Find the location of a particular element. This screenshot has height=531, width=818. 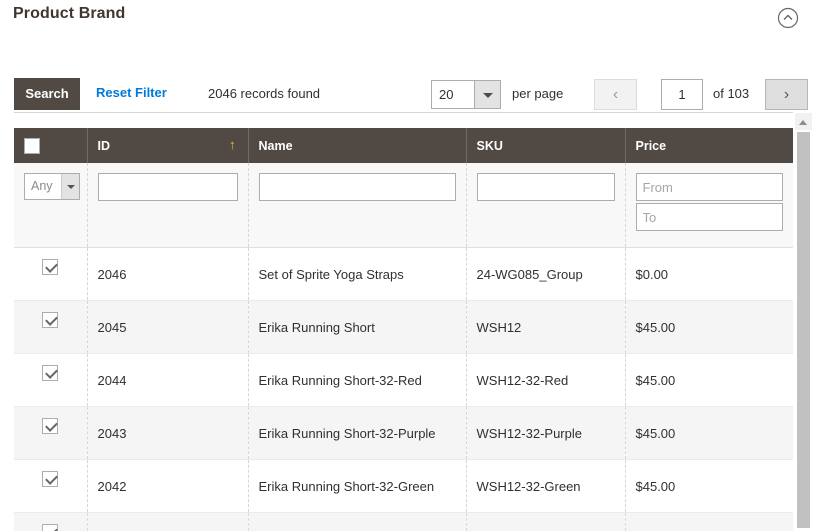

scrollbar-thumb is located at coordinates (803, 330).